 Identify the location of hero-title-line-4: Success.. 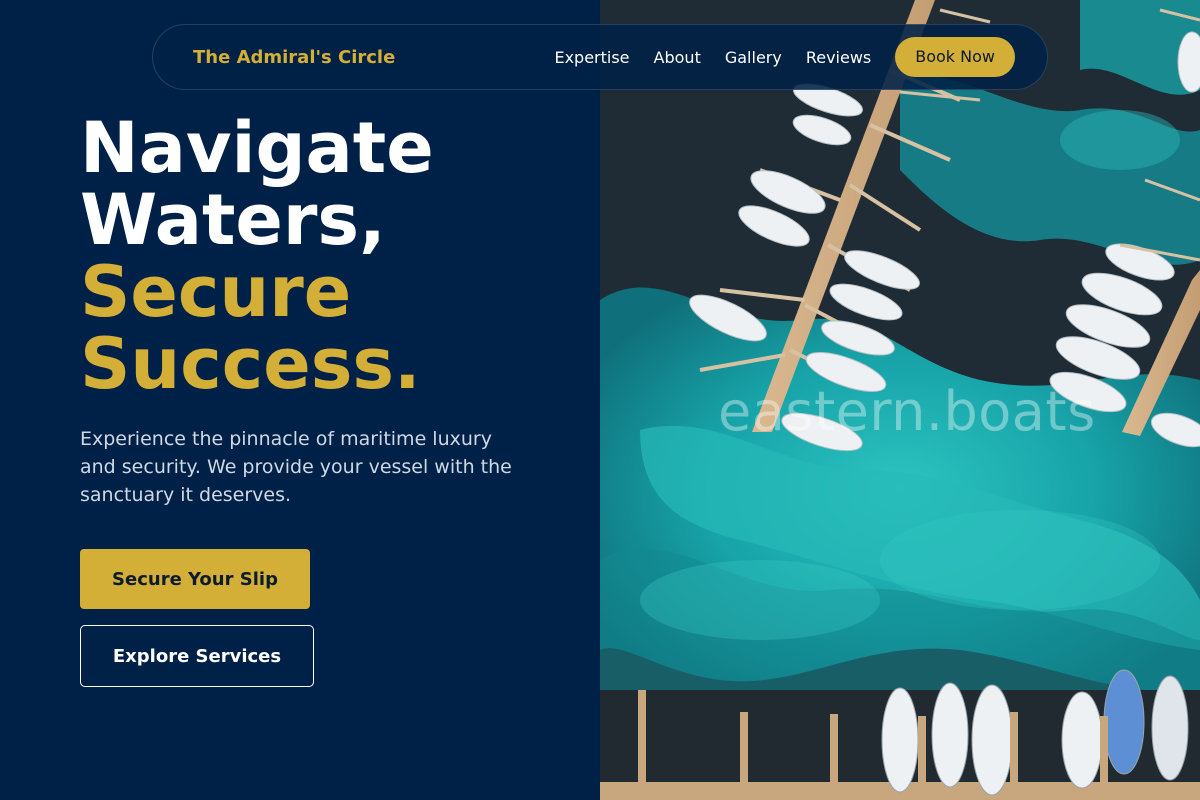
(250, 364).